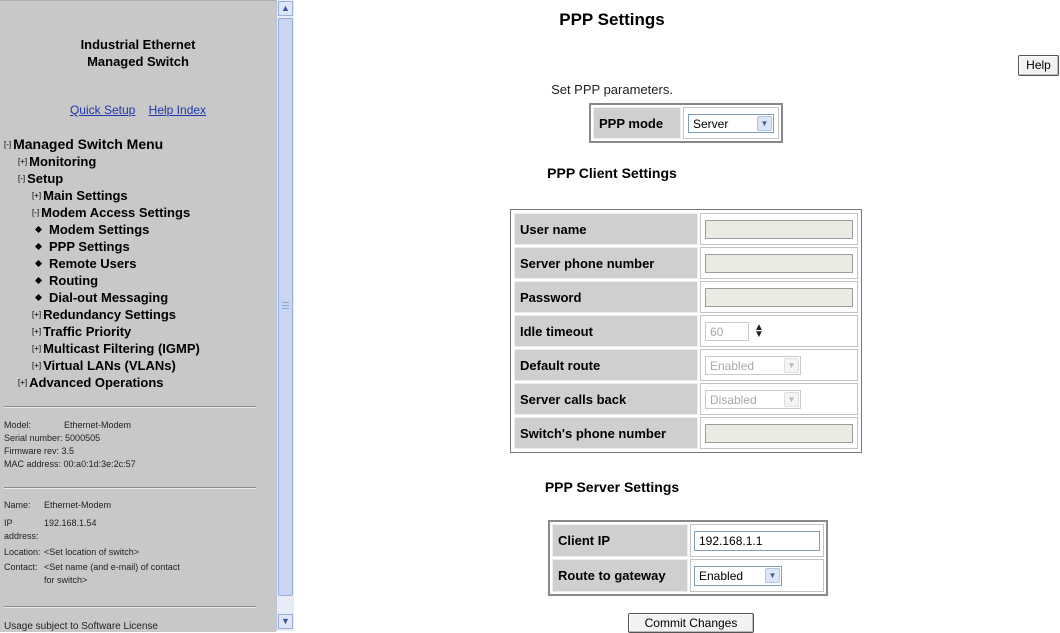  I want to click on menu-item-label: Routing, so click(74, 280).